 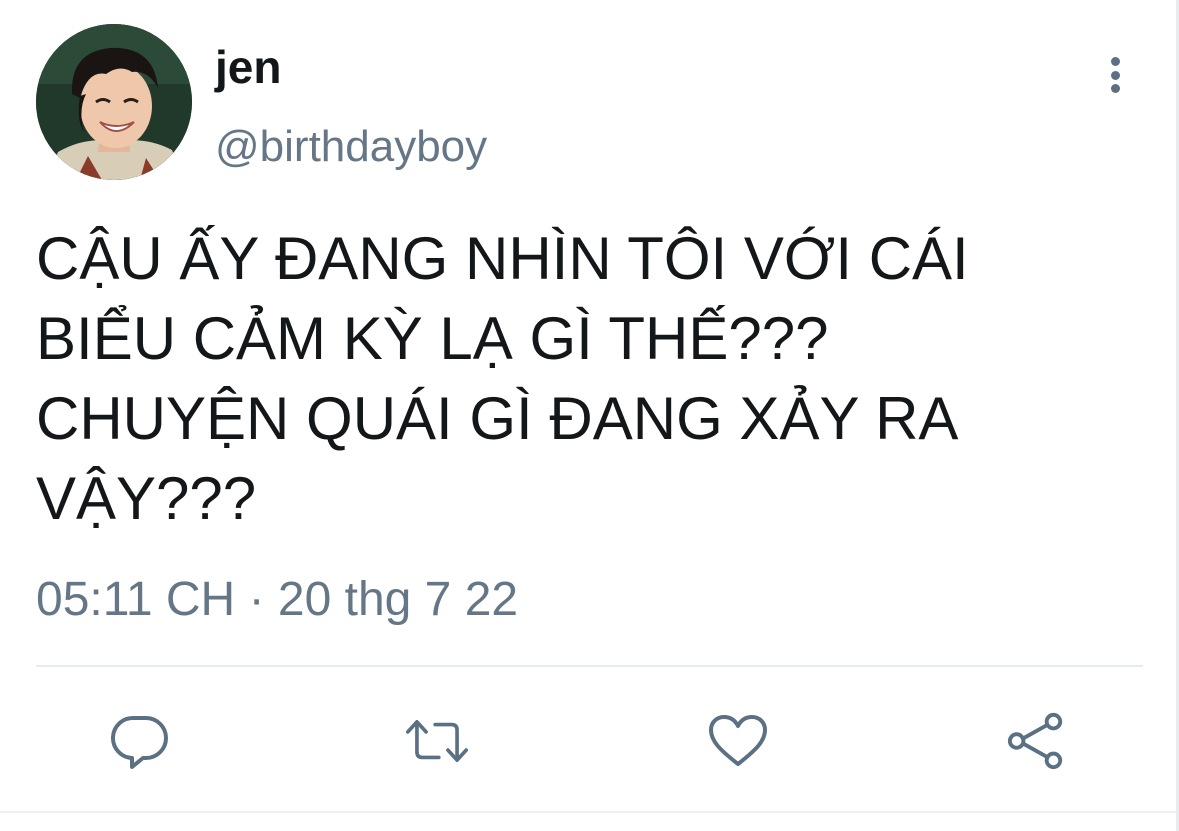 I want to click on tweet-text-line: BIỂU CẢM KỲ LẠ GÌ THẾ???, so click(x=432, y=338).